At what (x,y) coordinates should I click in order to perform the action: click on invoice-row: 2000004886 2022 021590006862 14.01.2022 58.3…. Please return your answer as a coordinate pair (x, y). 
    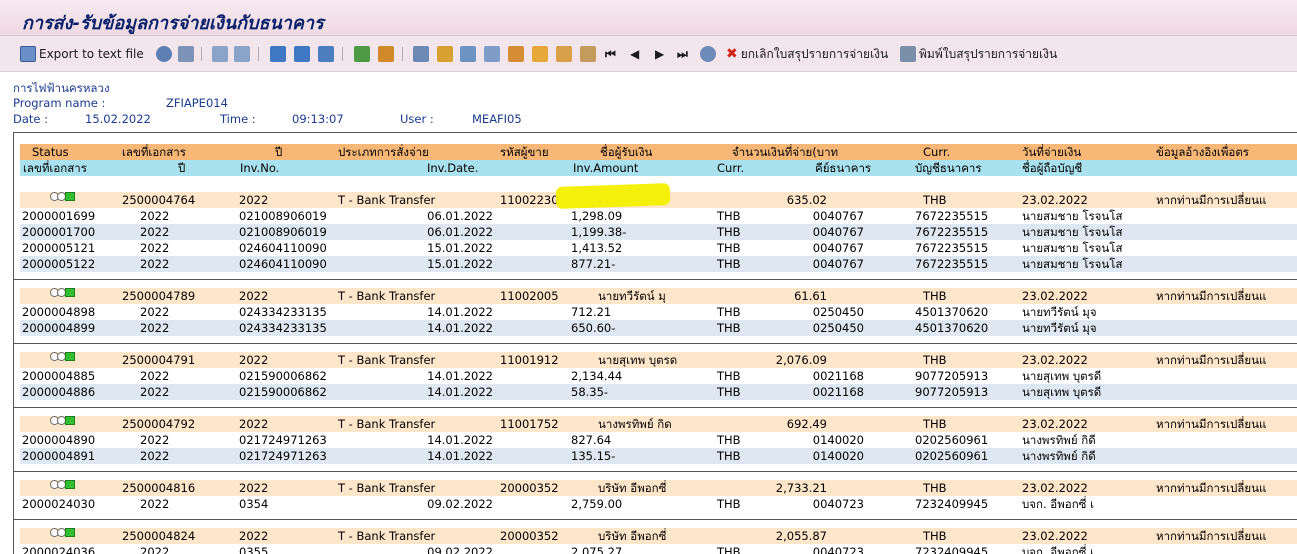
    Looking at the image, I should click on (658, 392).